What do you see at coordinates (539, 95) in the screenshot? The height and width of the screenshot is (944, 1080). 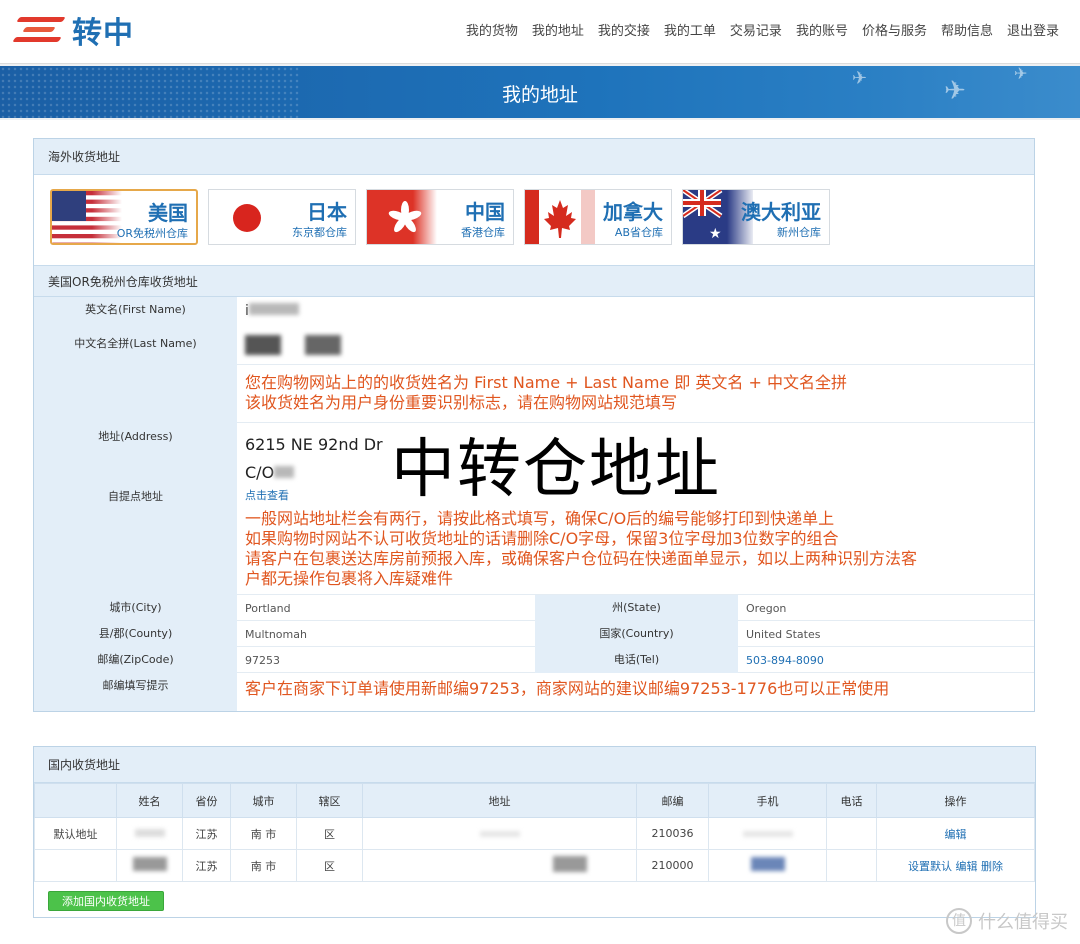 I see `page-title: 我的地址` at bounding box center [539, 95].